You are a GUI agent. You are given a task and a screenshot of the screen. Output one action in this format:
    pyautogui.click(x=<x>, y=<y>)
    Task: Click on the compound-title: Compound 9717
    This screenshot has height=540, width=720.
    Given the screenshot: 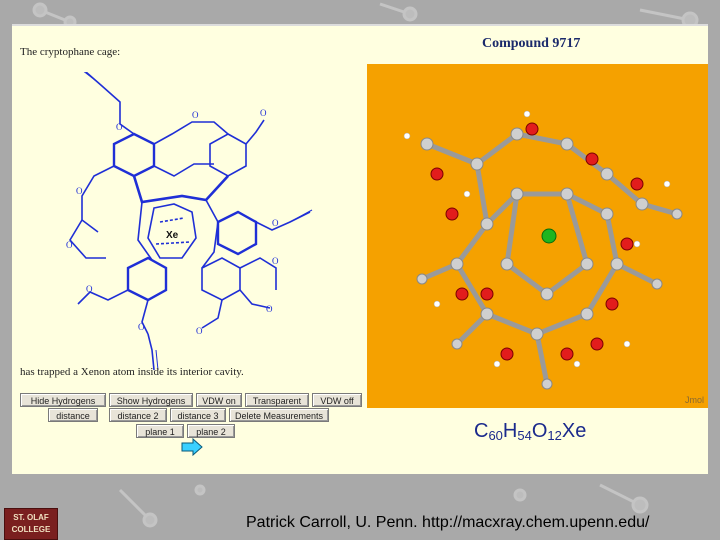 What is the action you would take?
    pyautogui.click(x=531, y=43)
    